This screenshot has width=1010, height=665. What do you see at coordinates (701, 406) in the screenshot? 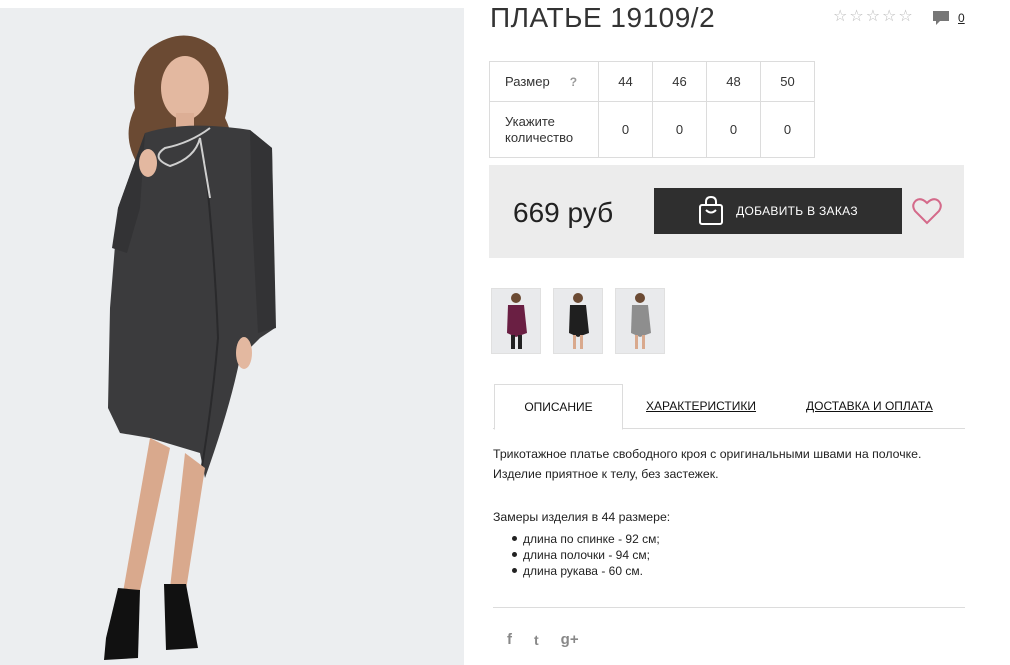
I see `tab-characteristics: ХАРАКТЕРИСТИКИ` at bounding box center [701, 406].